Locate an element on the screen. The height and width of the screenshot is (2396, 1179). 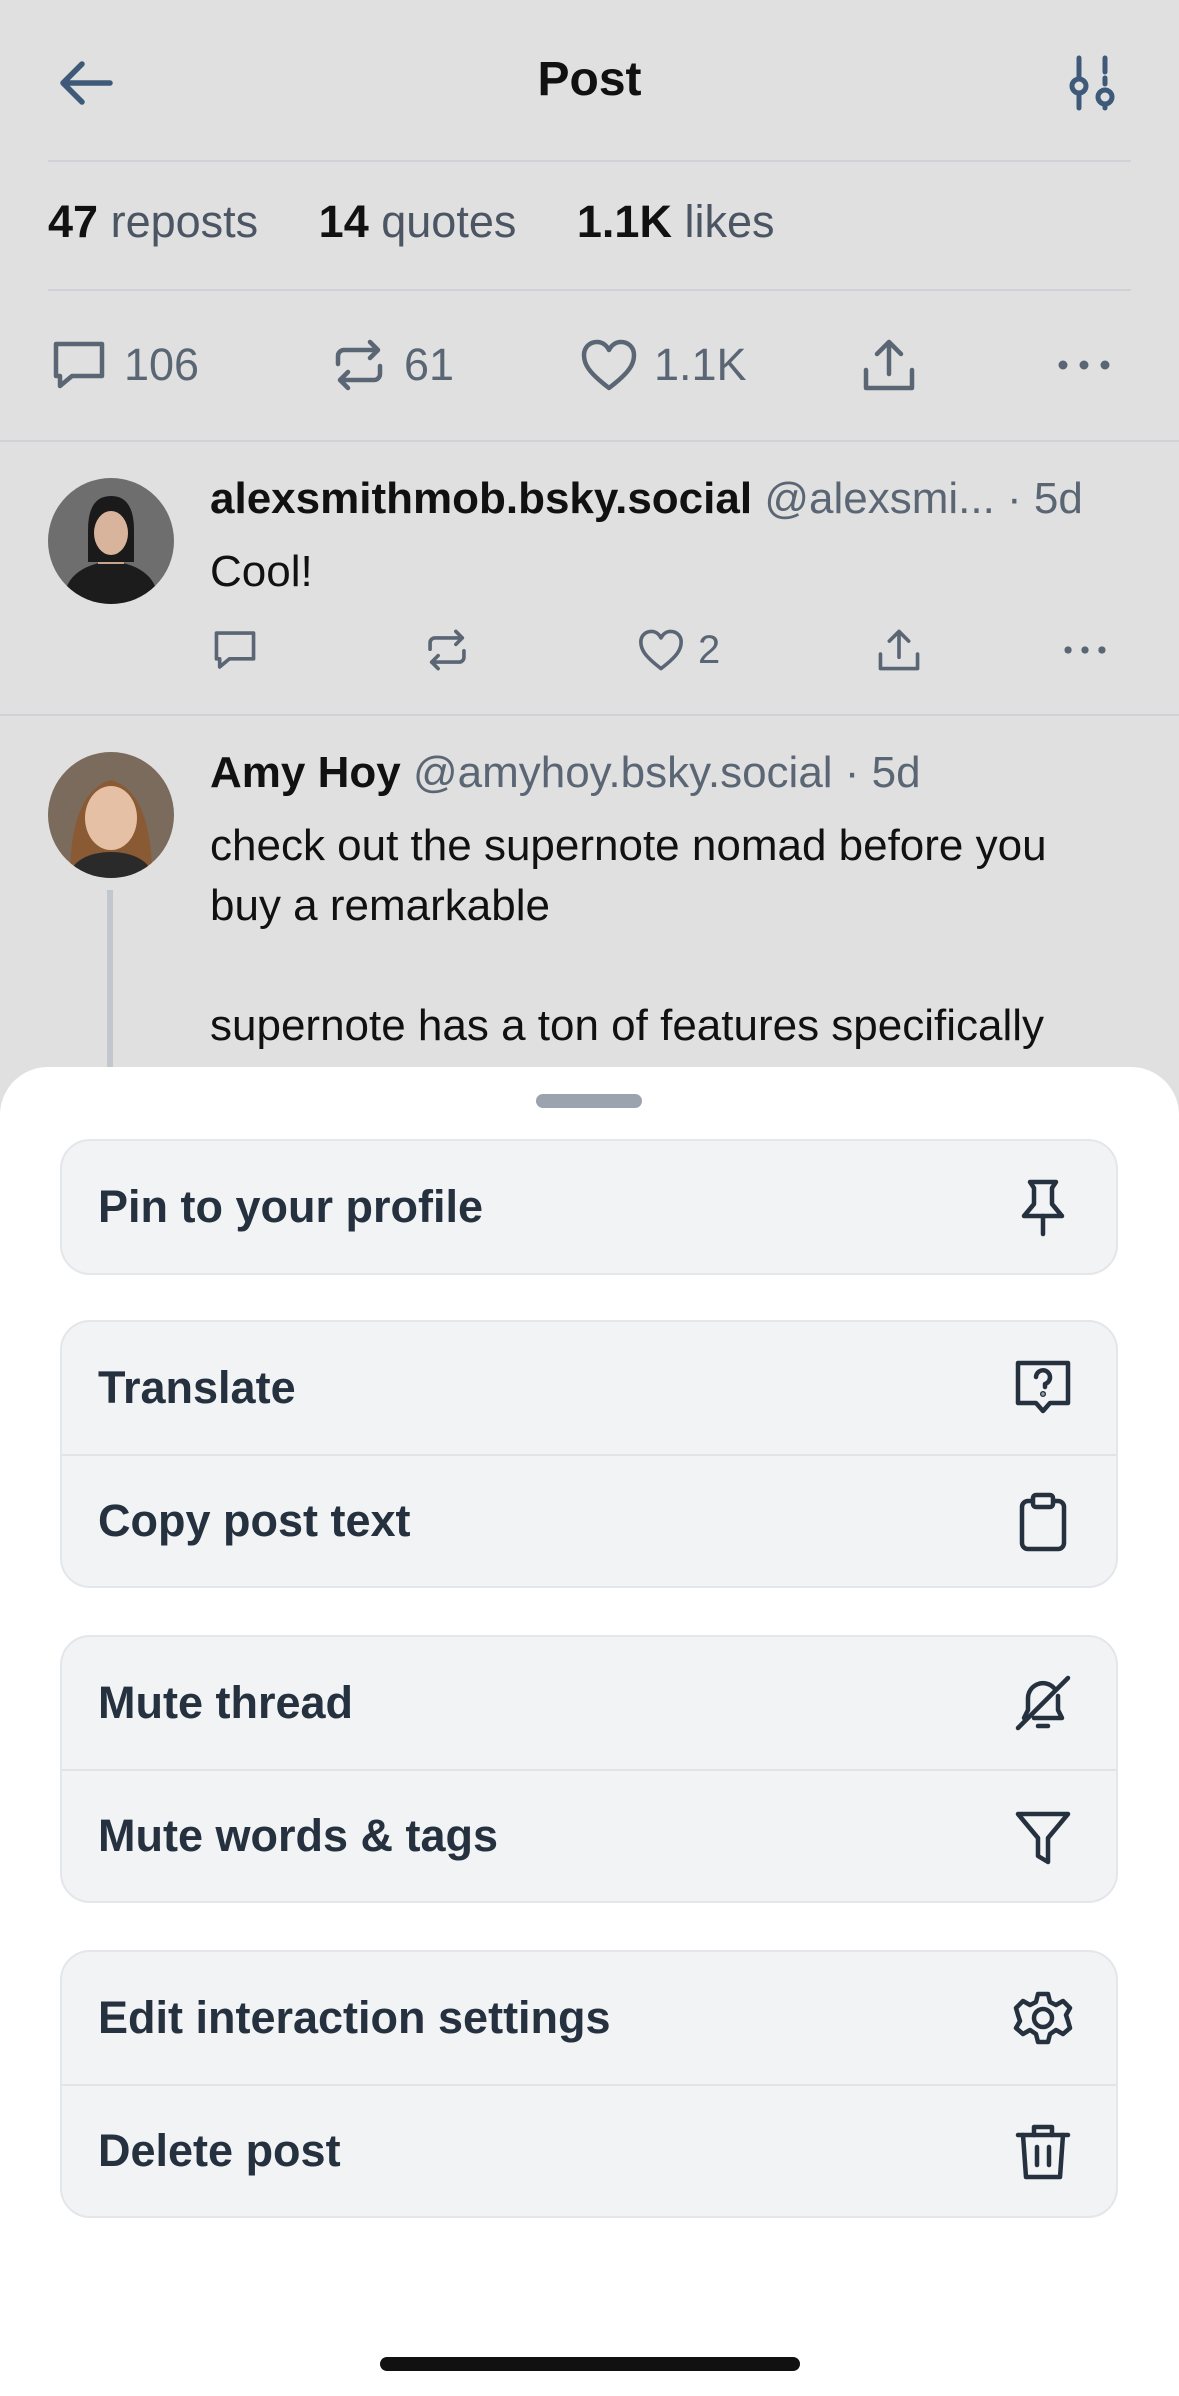
menu-group: Pin to your profile is located at coordinates (589, 1207).